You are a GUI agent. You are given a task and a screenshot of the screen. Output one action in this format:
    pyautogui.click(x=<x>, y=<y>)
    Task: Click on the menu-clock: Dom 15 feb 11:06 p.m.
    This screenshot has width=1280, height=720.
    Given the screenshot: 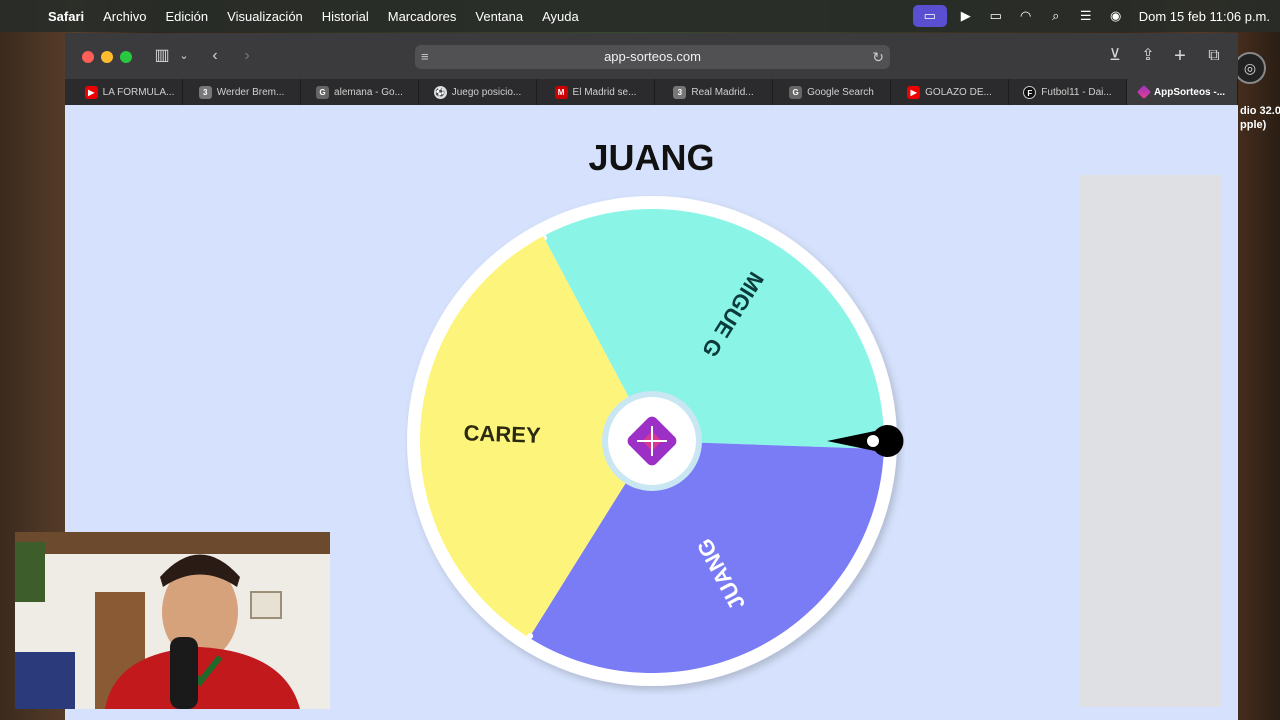 What is the action you would take?
    pyautogui.click(x=1204, y=16)
    